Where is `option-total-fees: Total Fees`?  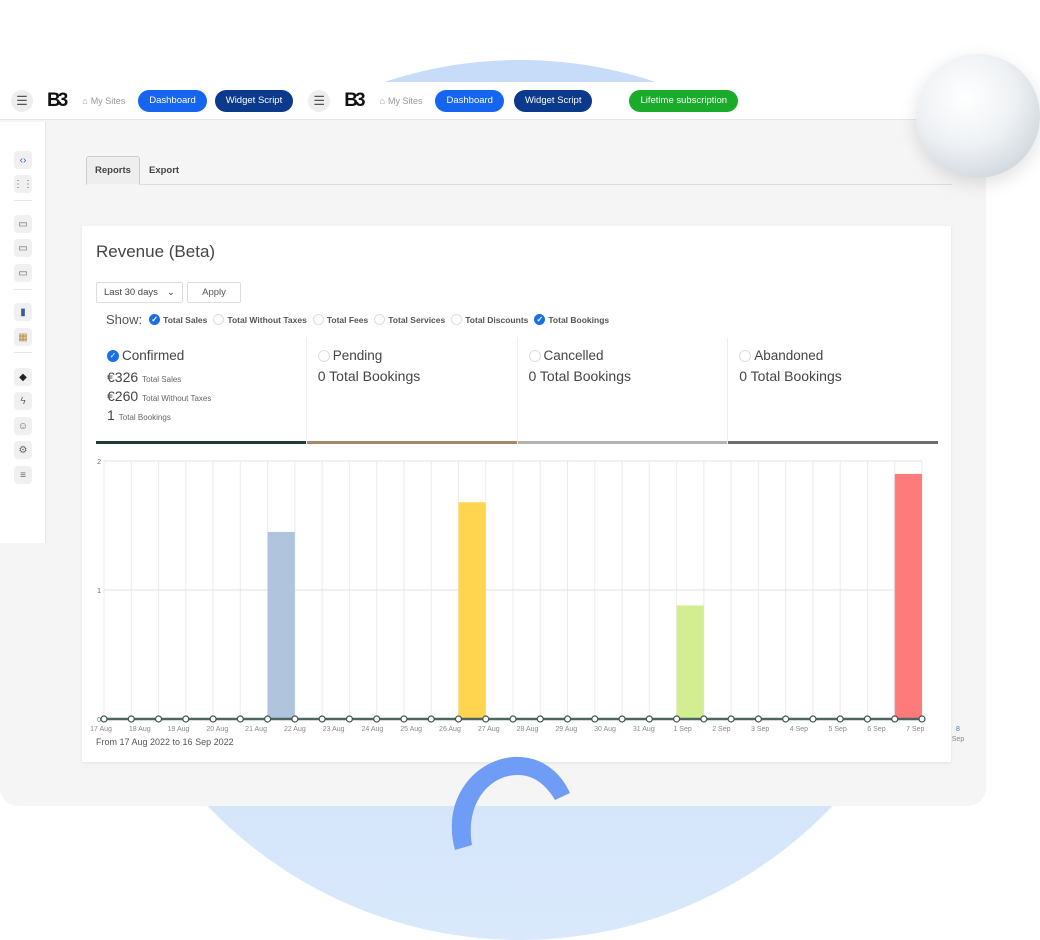 option-total-fees: Total Fees is located at coordinates (340, 319).